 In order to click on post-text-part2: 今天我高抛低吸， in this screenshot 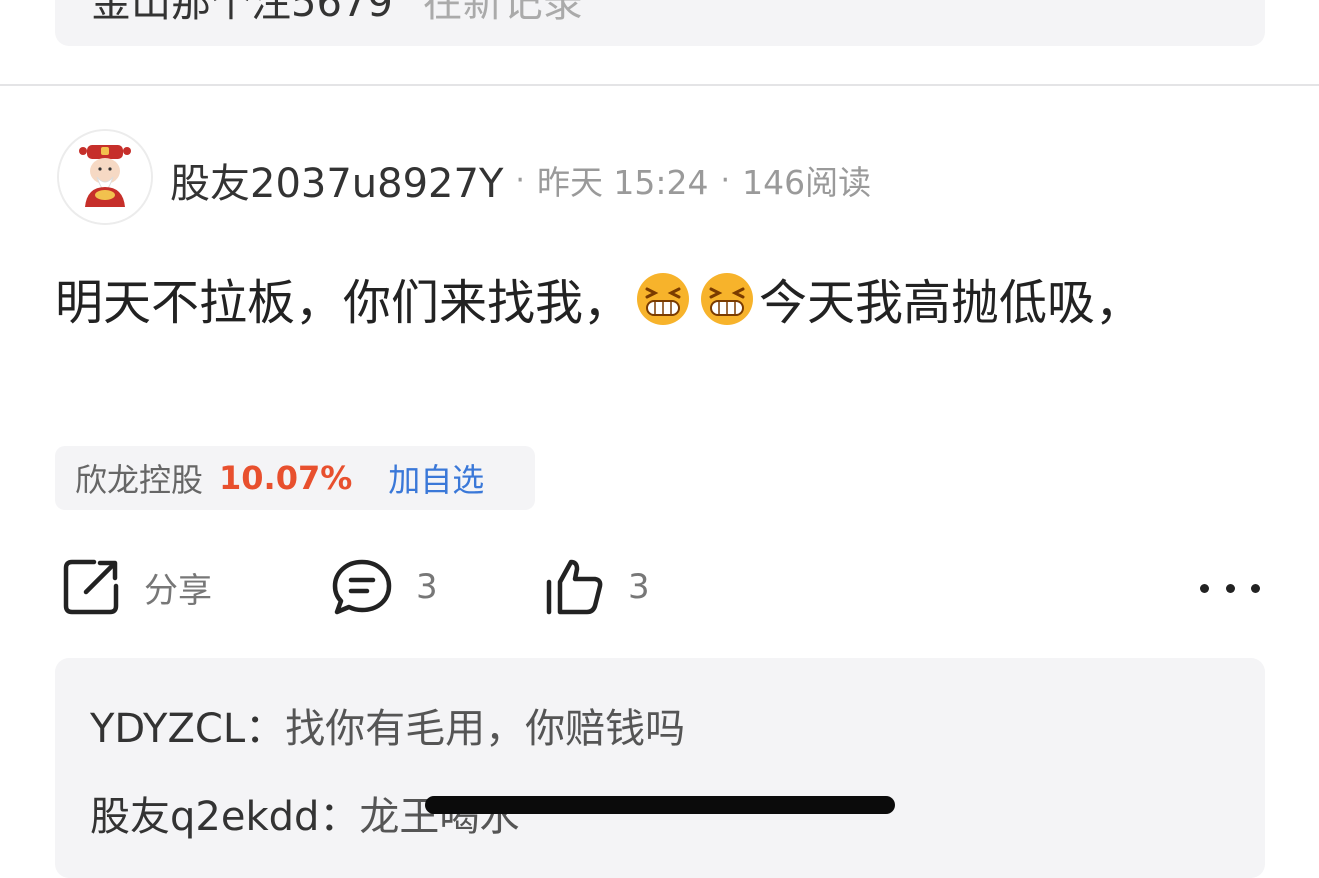, I will do `click(951, 303)`.